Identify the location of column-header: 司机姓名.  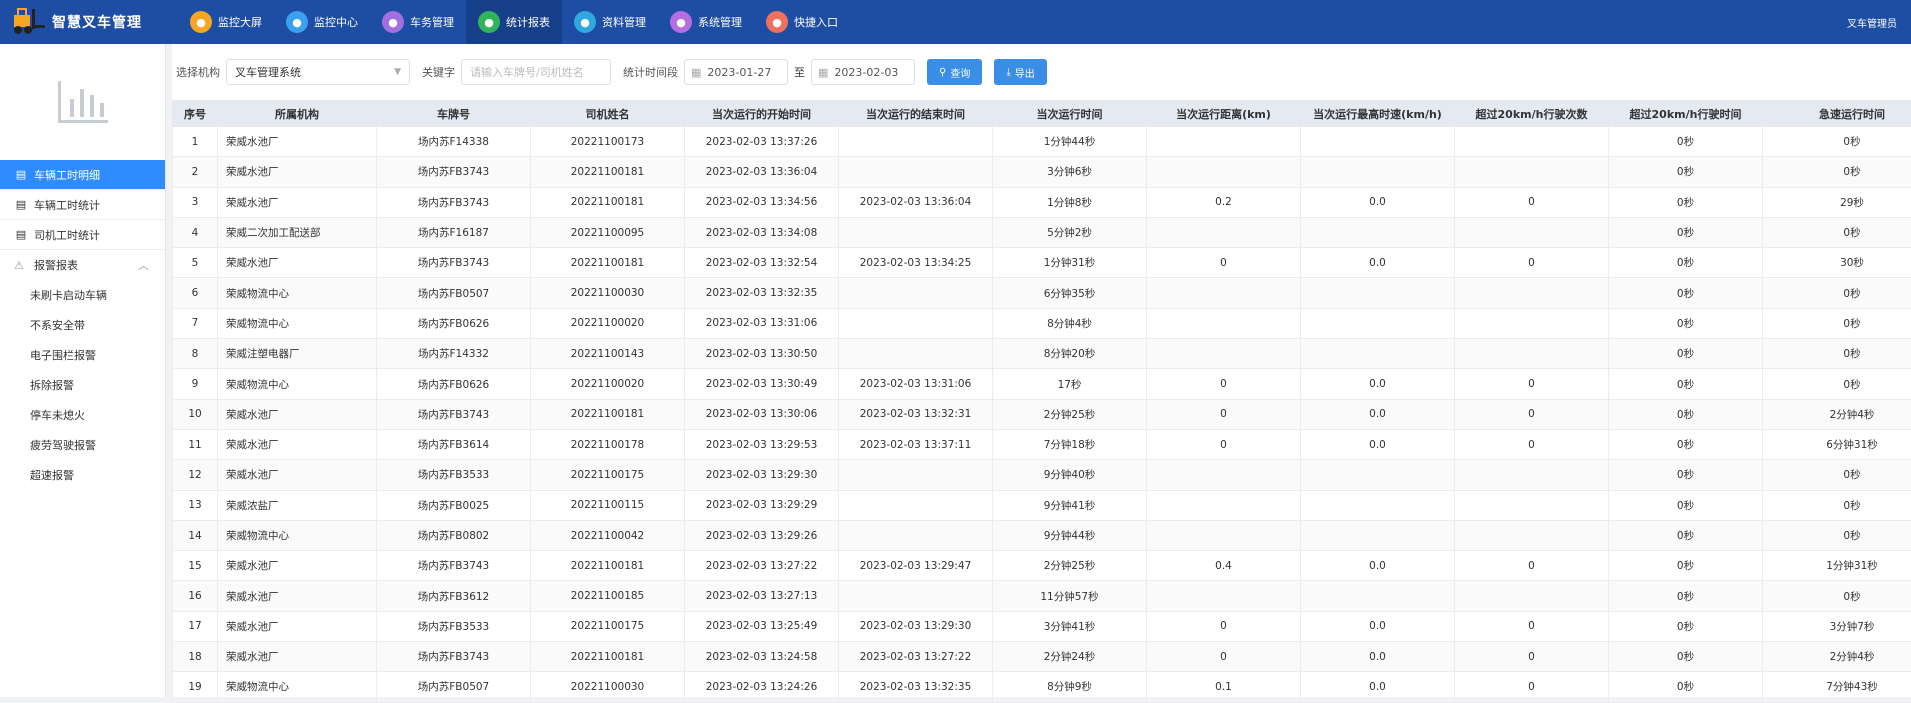
(608, 114).